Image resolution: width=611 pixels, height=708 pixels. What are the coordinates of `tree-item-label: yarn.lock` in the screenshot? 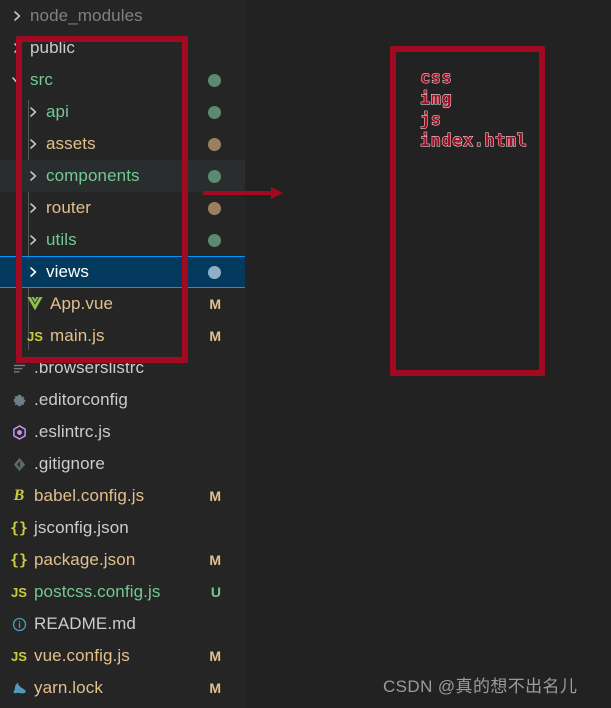 It's located at (68, 687).